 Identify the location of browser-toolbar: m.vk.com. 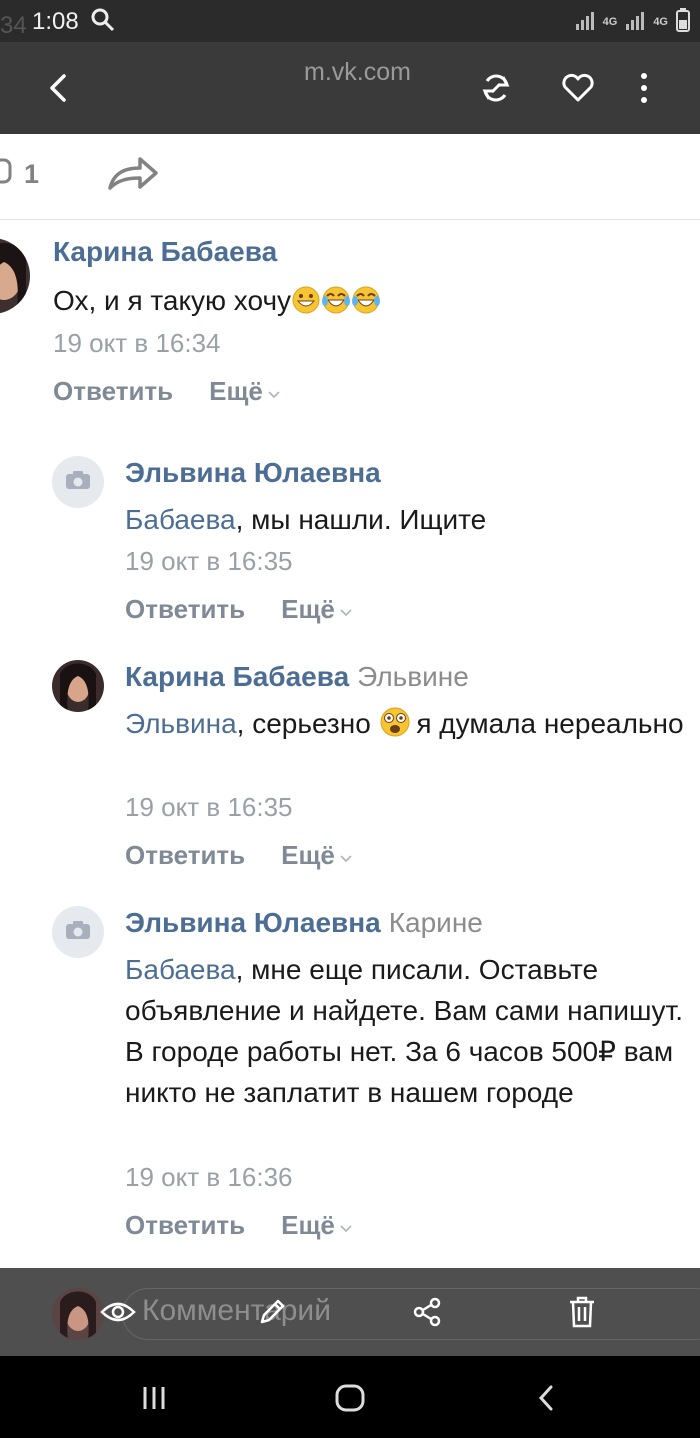
(350, 88).